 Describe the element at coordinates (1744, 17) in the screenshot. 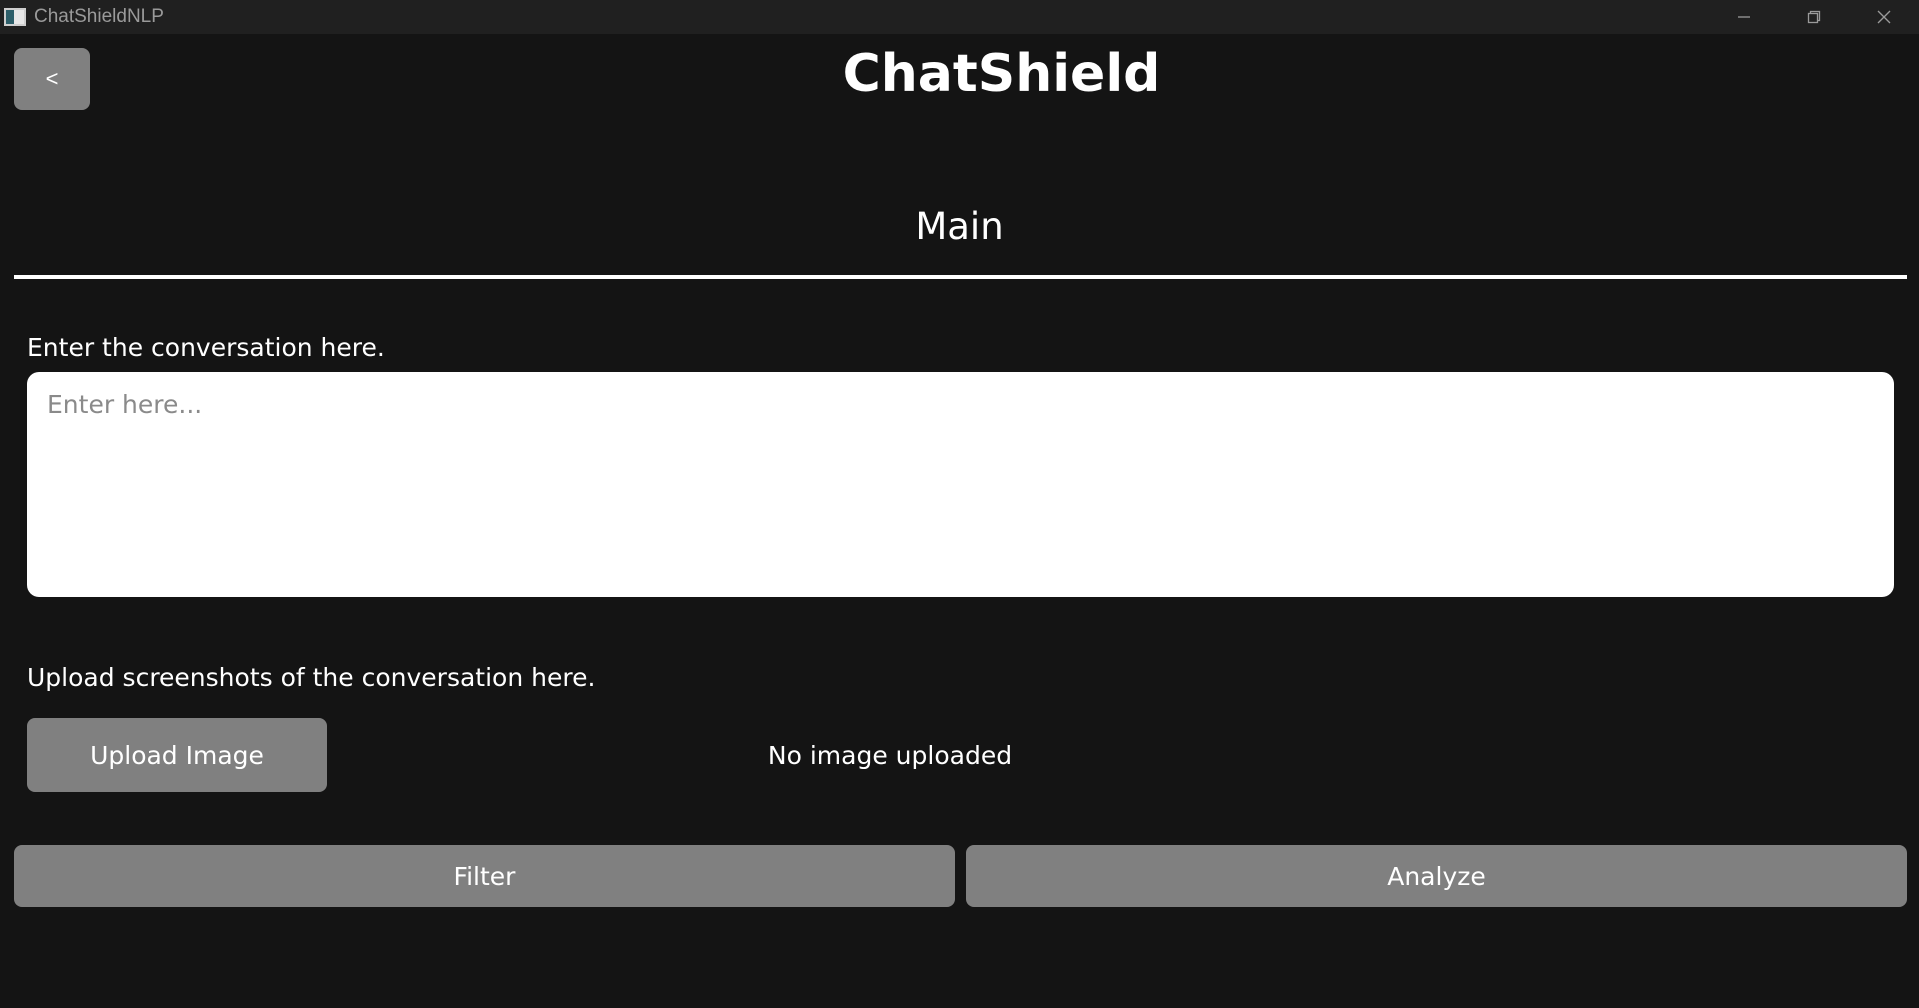

I see `minimize-icon` at that location.